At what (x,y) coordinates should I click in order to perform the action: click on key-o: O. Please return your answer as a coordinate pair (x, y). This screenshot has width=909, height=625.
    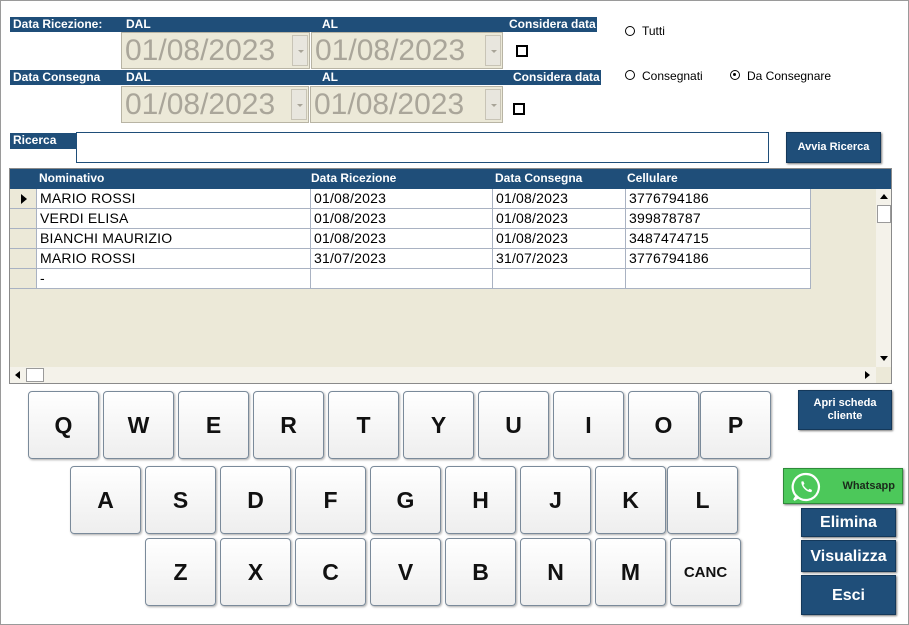
    Looking at the image, I should click on (663, 425).